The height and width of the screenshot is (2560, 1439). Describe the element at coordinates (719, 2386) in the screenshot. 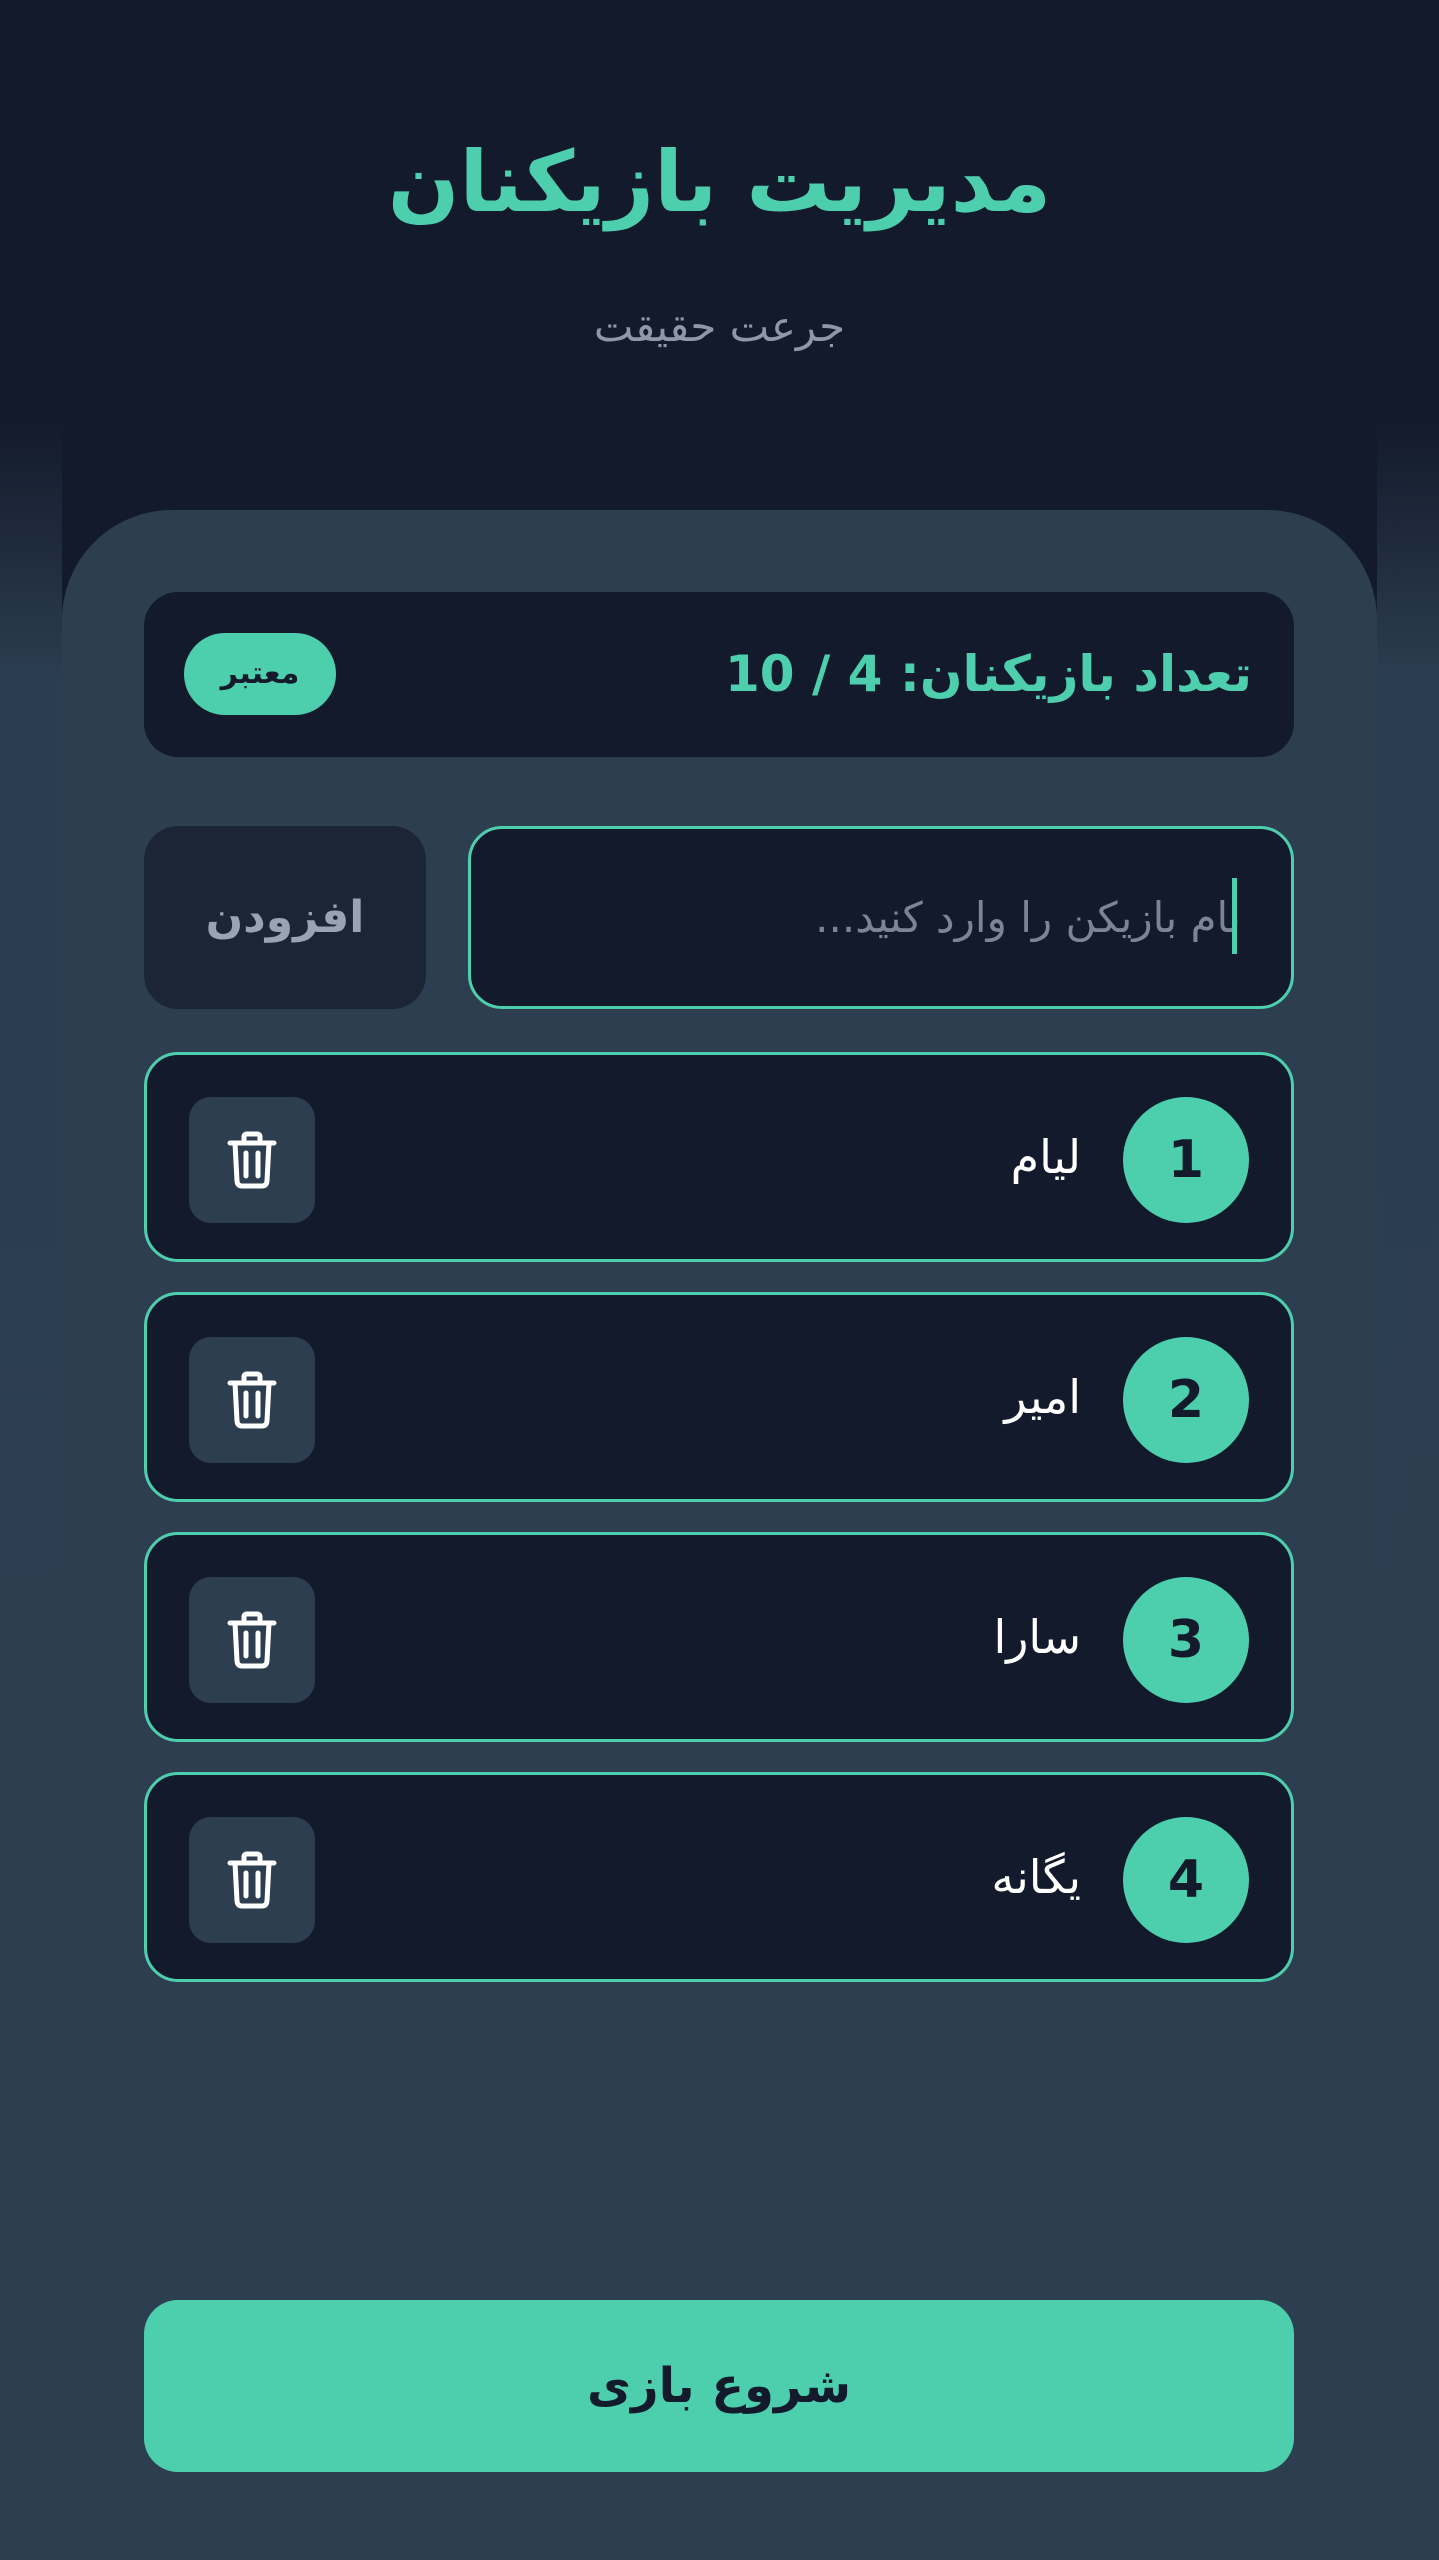

I see `start-game-button: شروع بازی` at that location.